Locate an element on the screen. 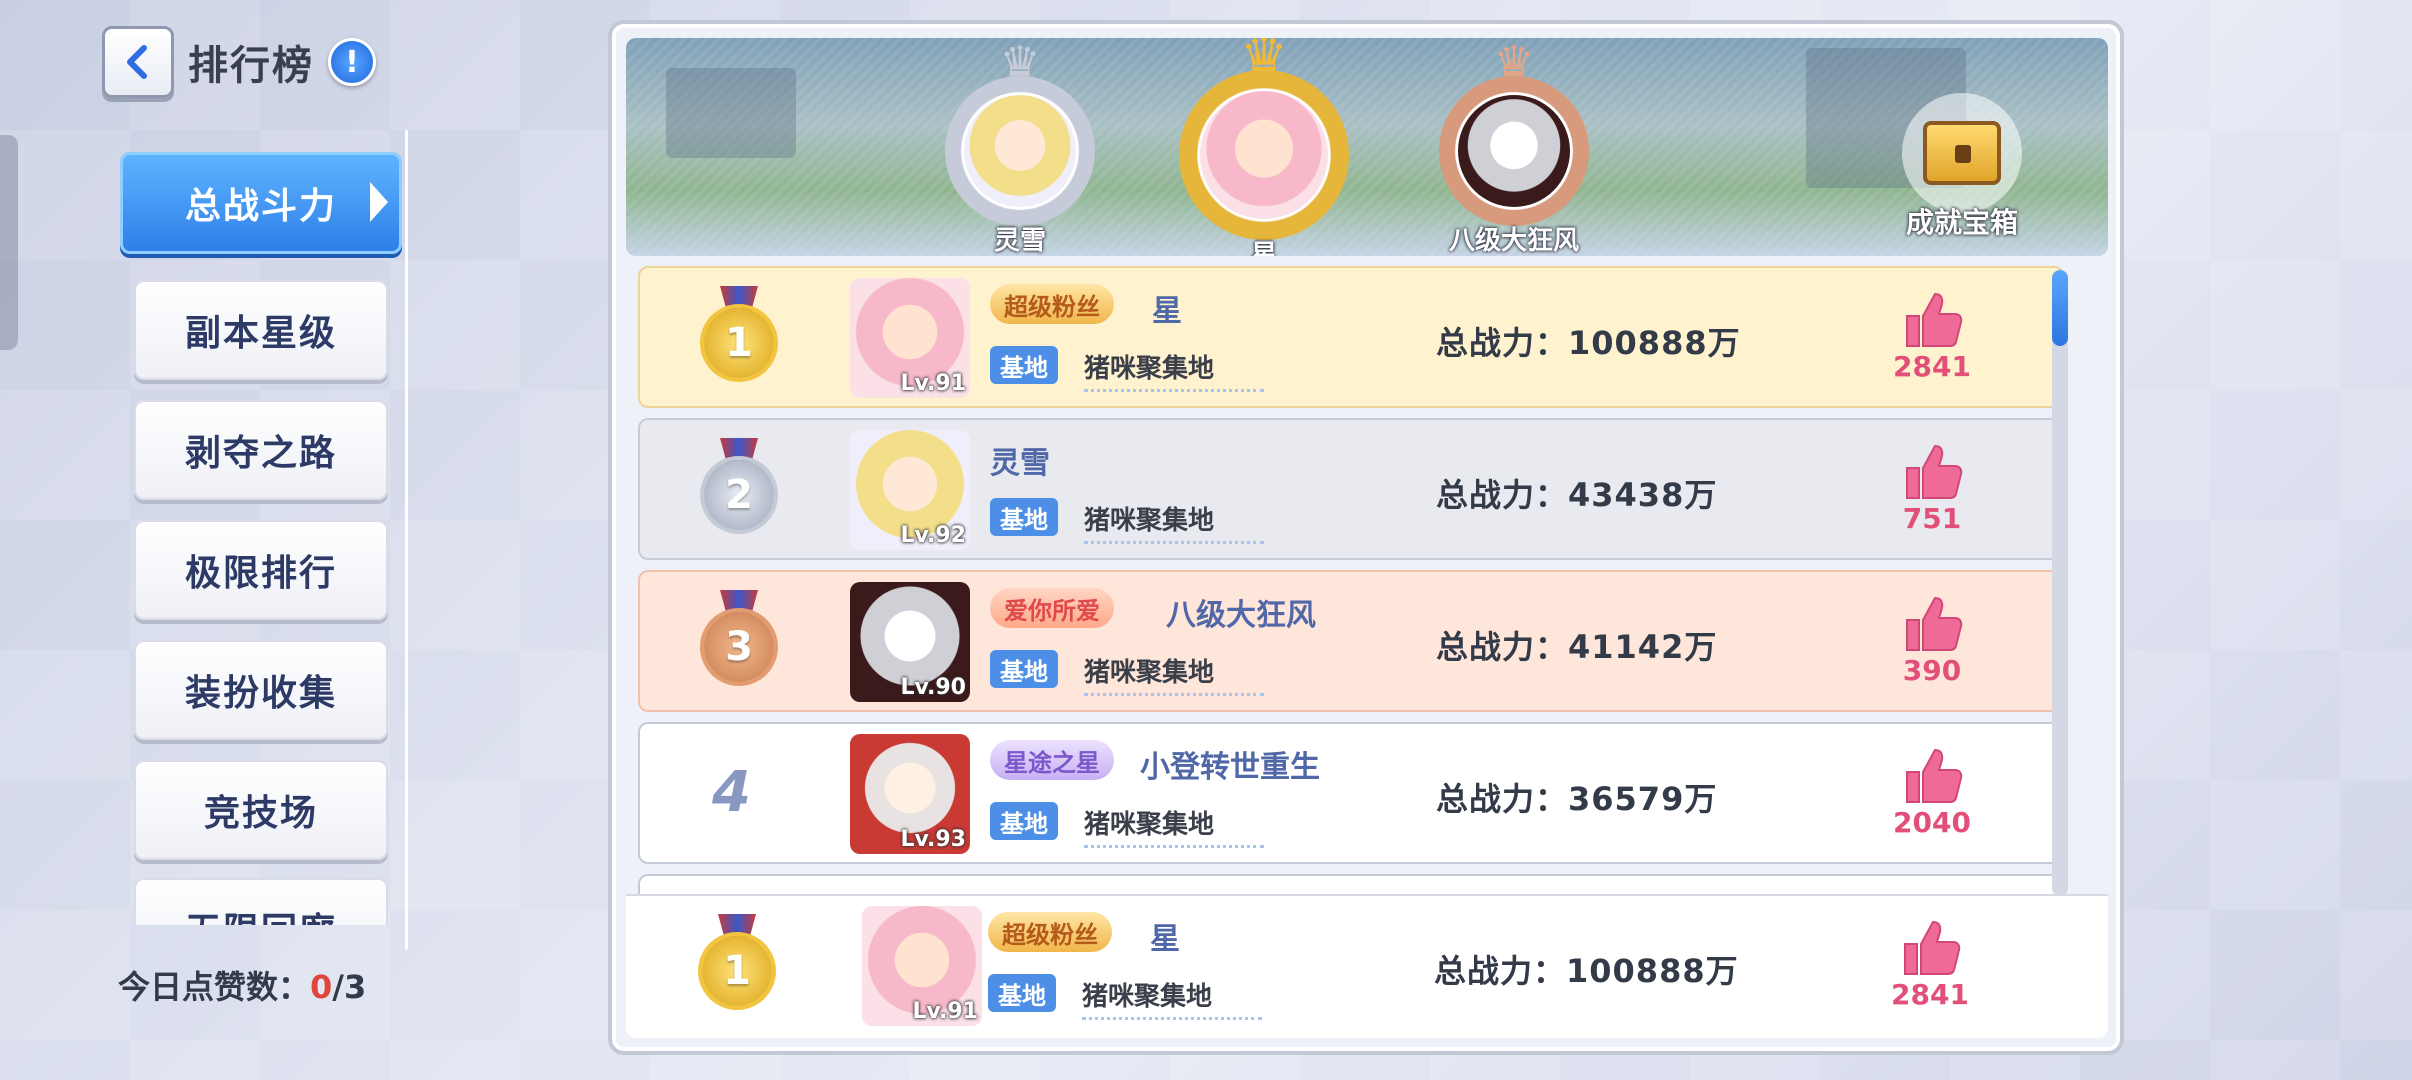 The width and height of the screenshot is (2412, 1080). sidebar-item-dungeon-stars: 副本星级 is located at coordinates (261, 330).